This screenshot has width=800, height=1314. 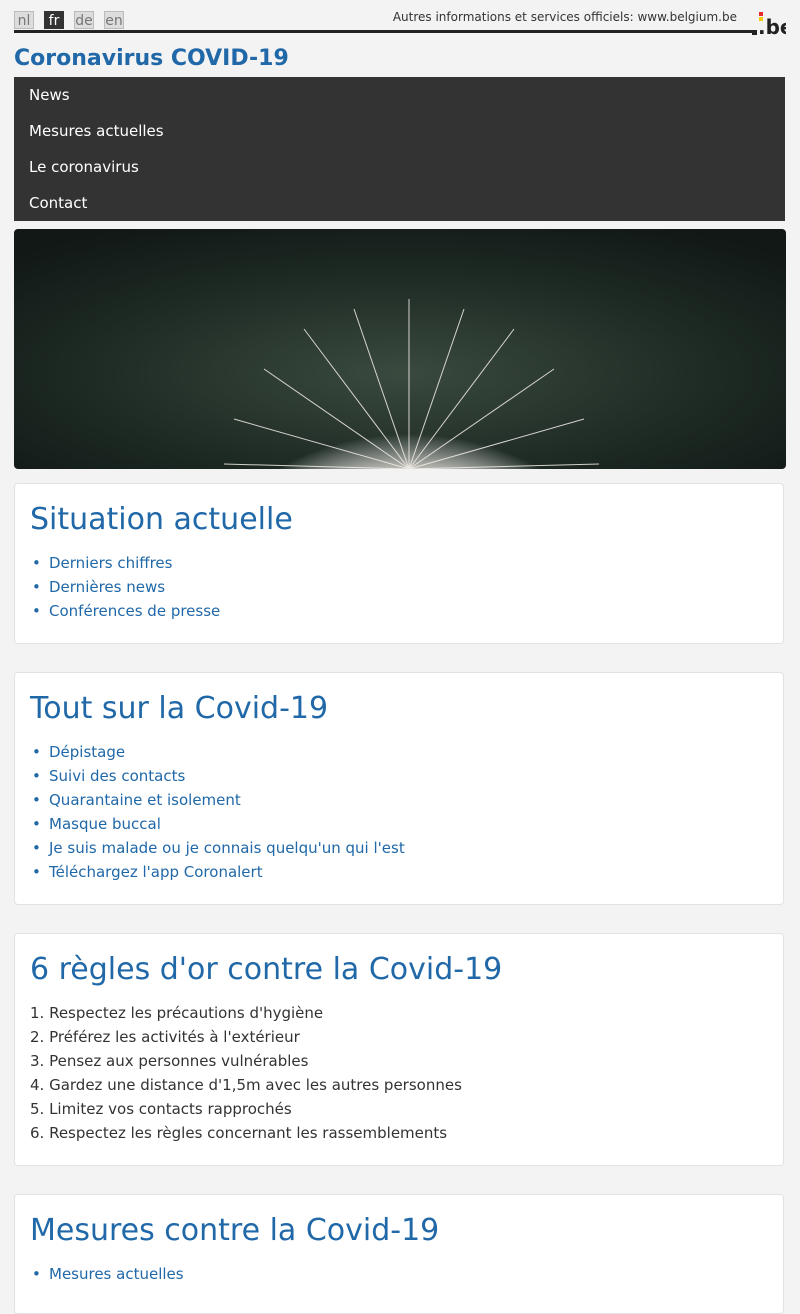 I want to click on list-item: 5. Limitez vos contacts rapprochés, so click(x=161, y=1109).